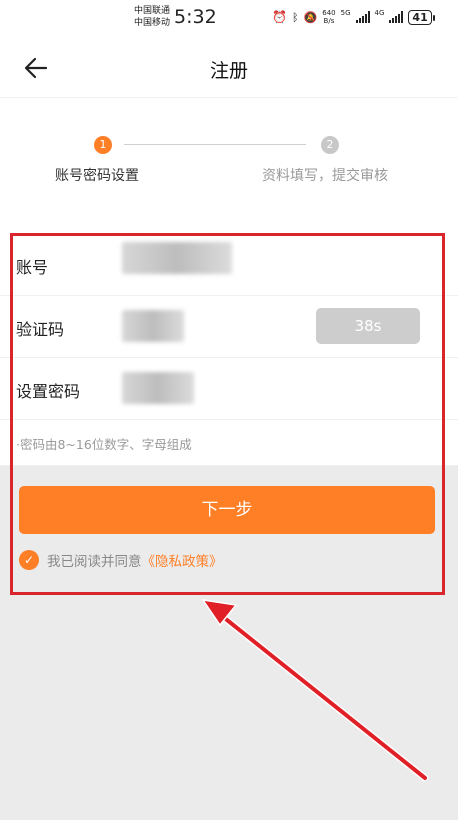 Image resolution: width=458 pixels, height=820 pixels. Describe the element at coordinates (310, 17) in the screenshot. I see `mute-icon: 🔕` at that location.